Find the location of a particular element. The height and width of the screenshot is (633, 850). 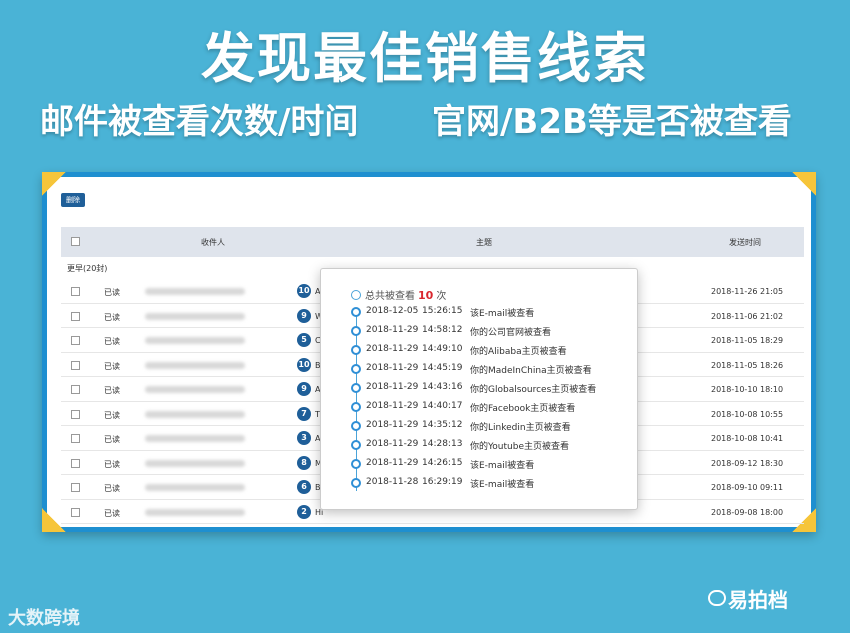

sent-time: 2018-11-06 21:02 is located at coordinates (747, 316).